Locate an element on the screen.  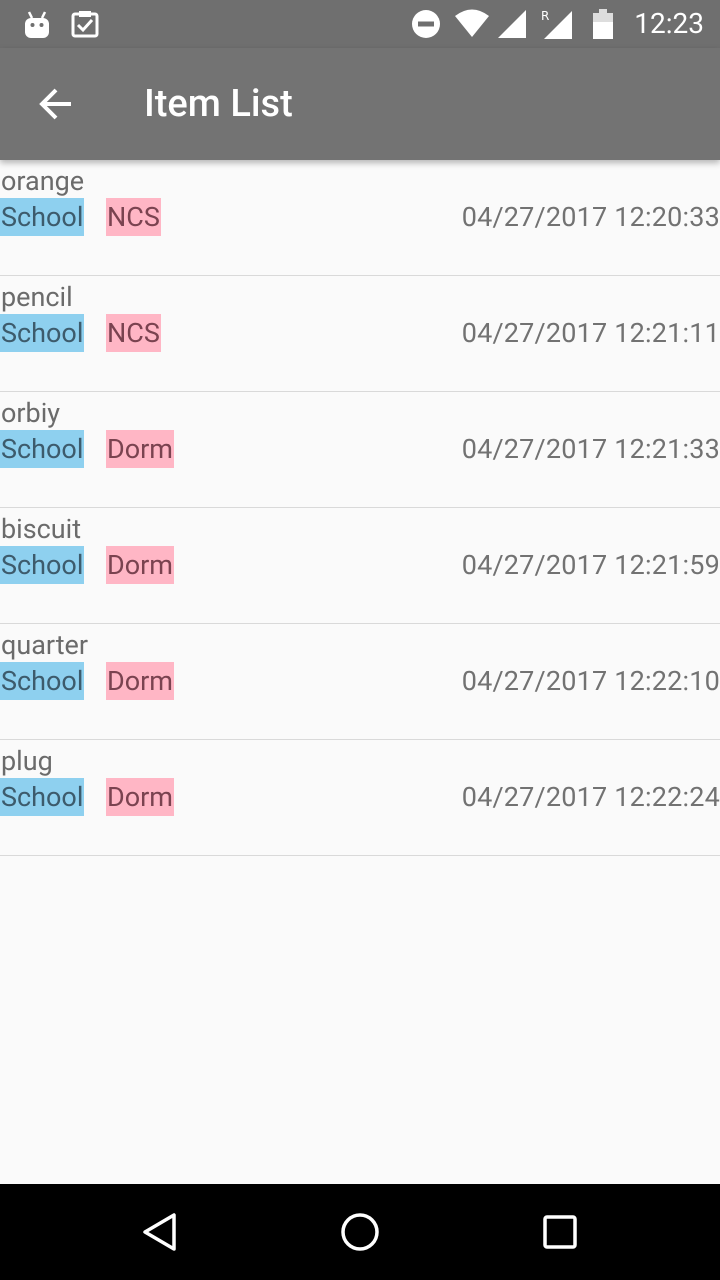
do-not-disturb-icon is located at coordinates (426, 24).